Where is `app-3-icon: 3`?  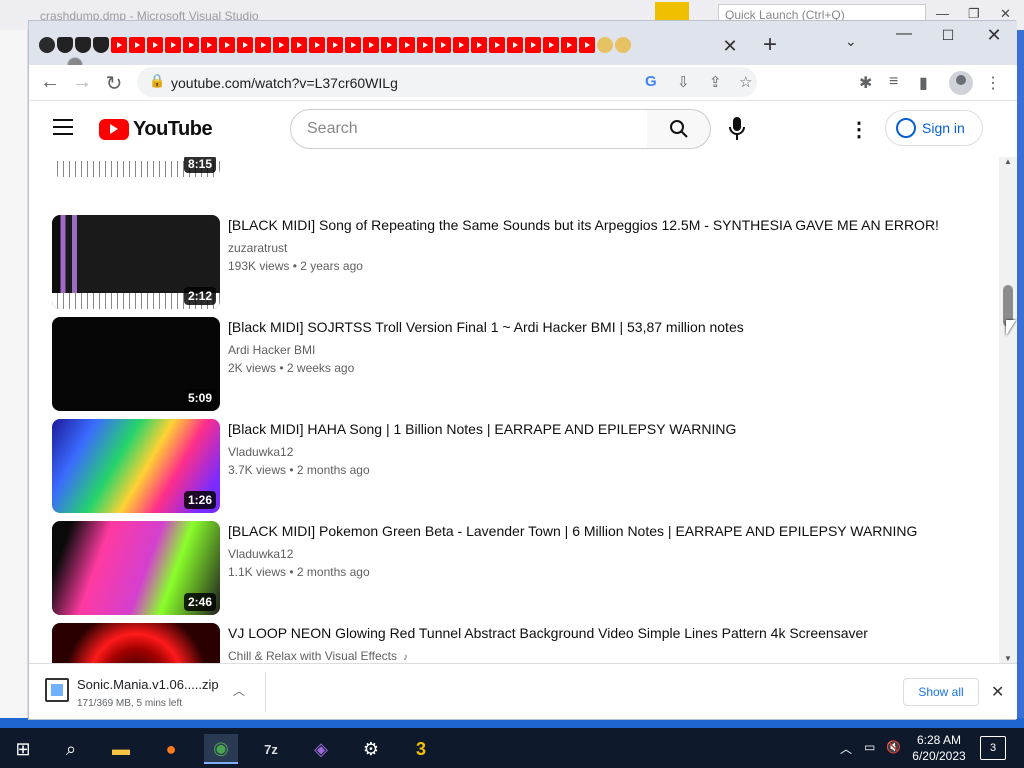
app-3-icon: 3 is located at coordinates (421, 749).